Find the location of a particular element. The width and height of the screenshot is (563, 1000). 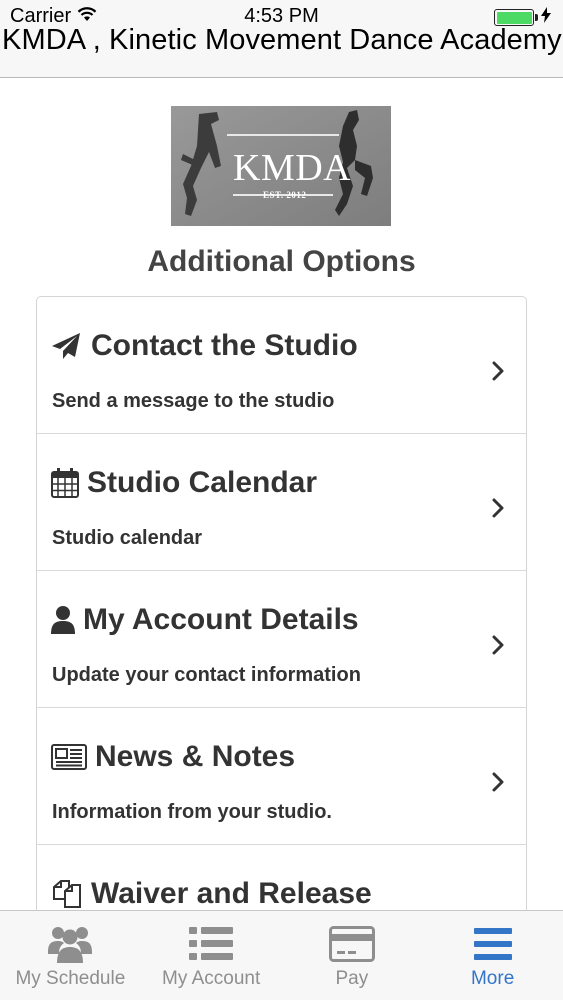

tab-more: More is located at coordinates (492, 955).